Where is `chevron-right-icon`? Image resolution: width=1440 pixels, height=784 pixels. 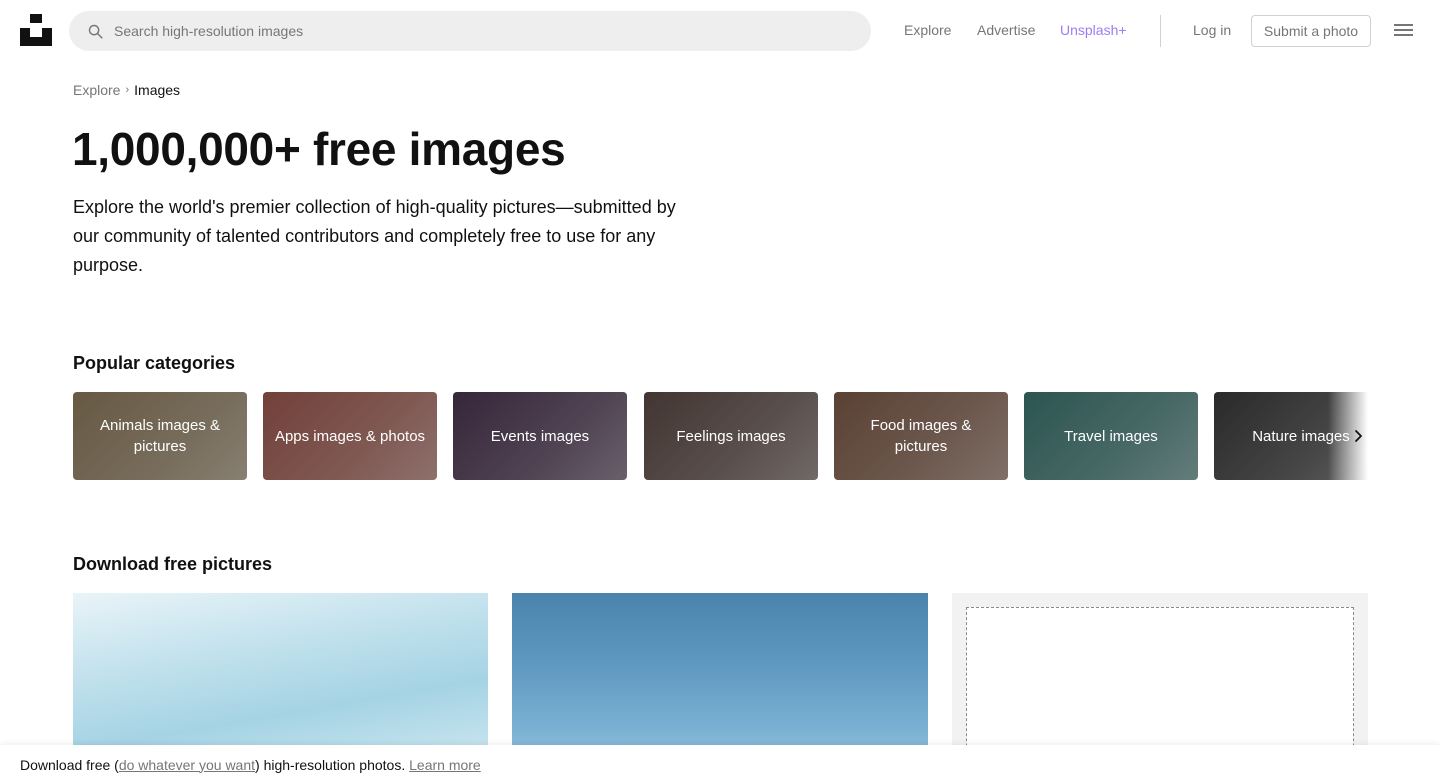 chevron-right-icon is located at coordinates (1359, 436).